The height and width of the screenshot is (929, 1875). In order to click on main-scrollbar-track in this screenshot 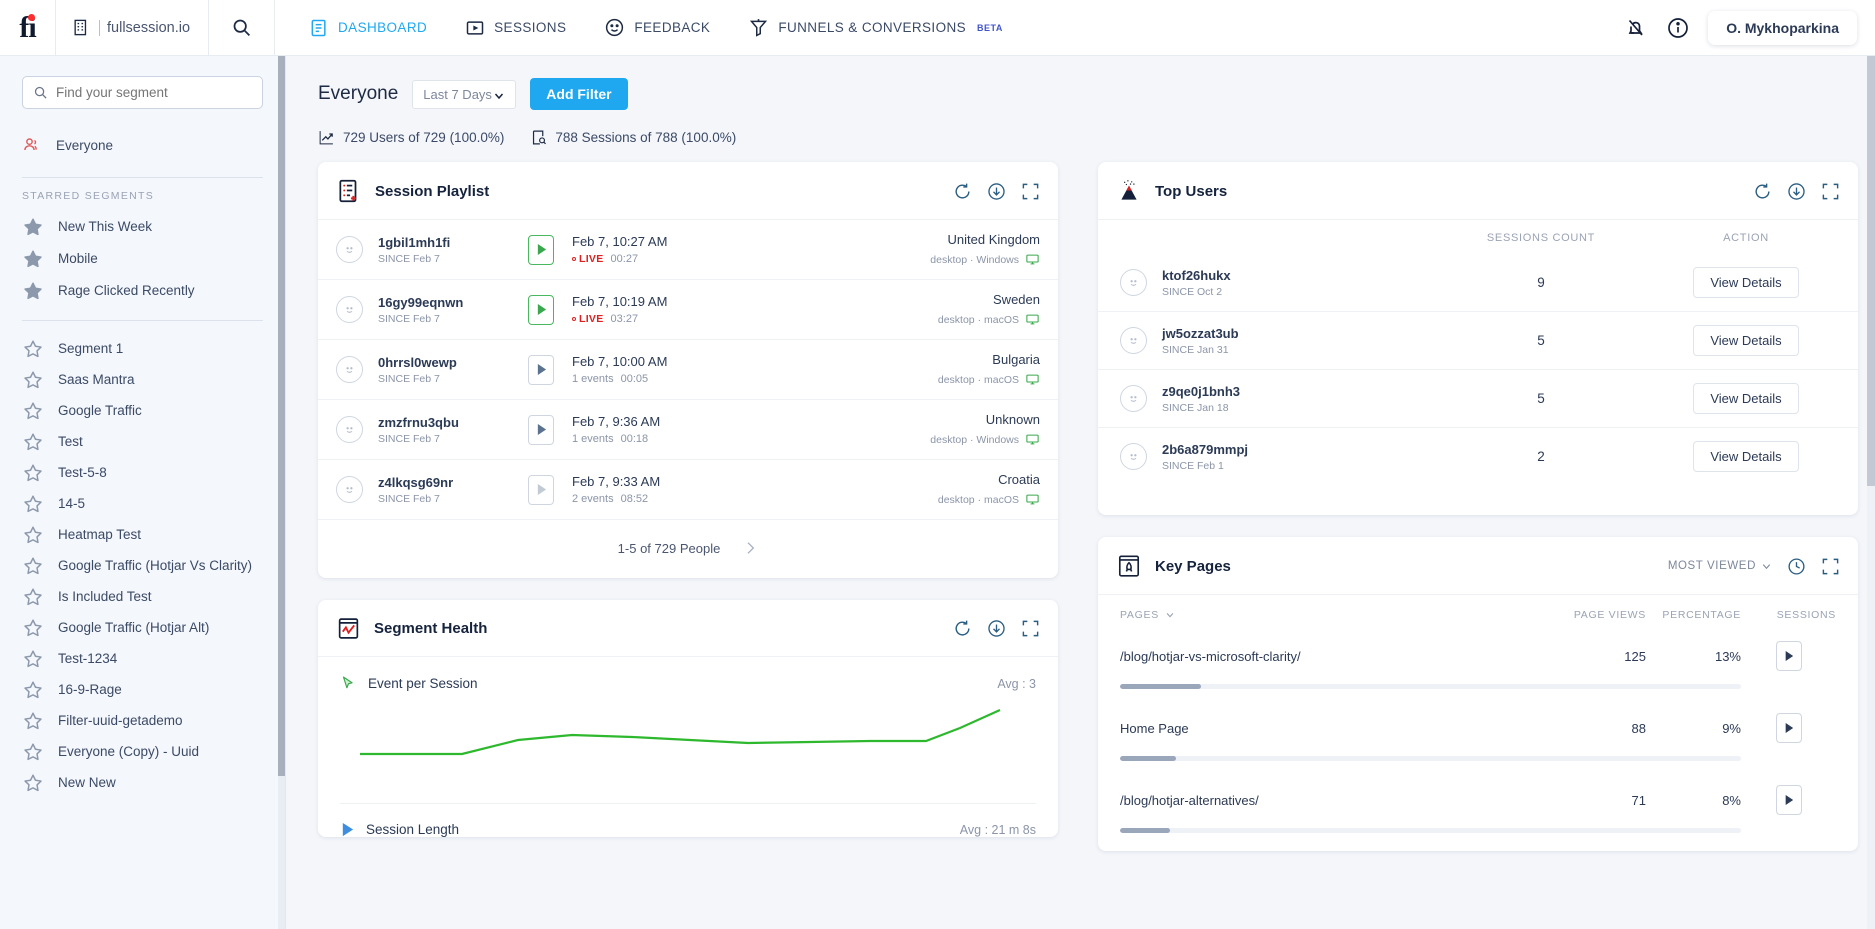, I will do `click(1871, 492)`.